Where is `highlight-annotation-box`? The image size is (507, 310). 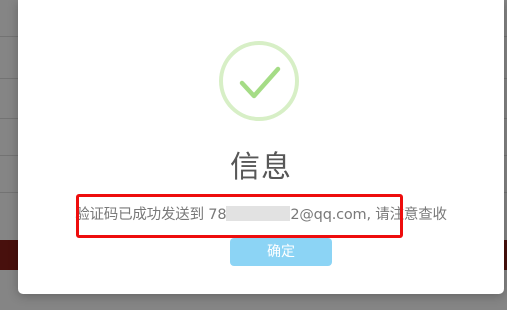
highlight-annotation-box is located at coordinates (239, 216).